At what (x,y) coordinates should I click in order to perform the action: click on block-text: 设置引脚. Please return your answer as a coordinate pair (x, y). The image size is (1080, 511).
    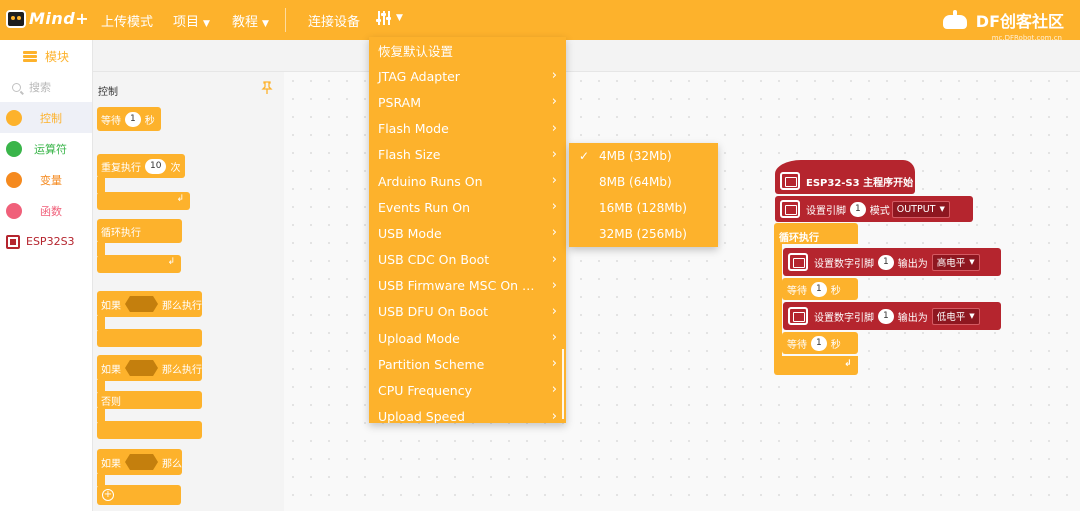
    Looking at the image, I should click on (826, 211).